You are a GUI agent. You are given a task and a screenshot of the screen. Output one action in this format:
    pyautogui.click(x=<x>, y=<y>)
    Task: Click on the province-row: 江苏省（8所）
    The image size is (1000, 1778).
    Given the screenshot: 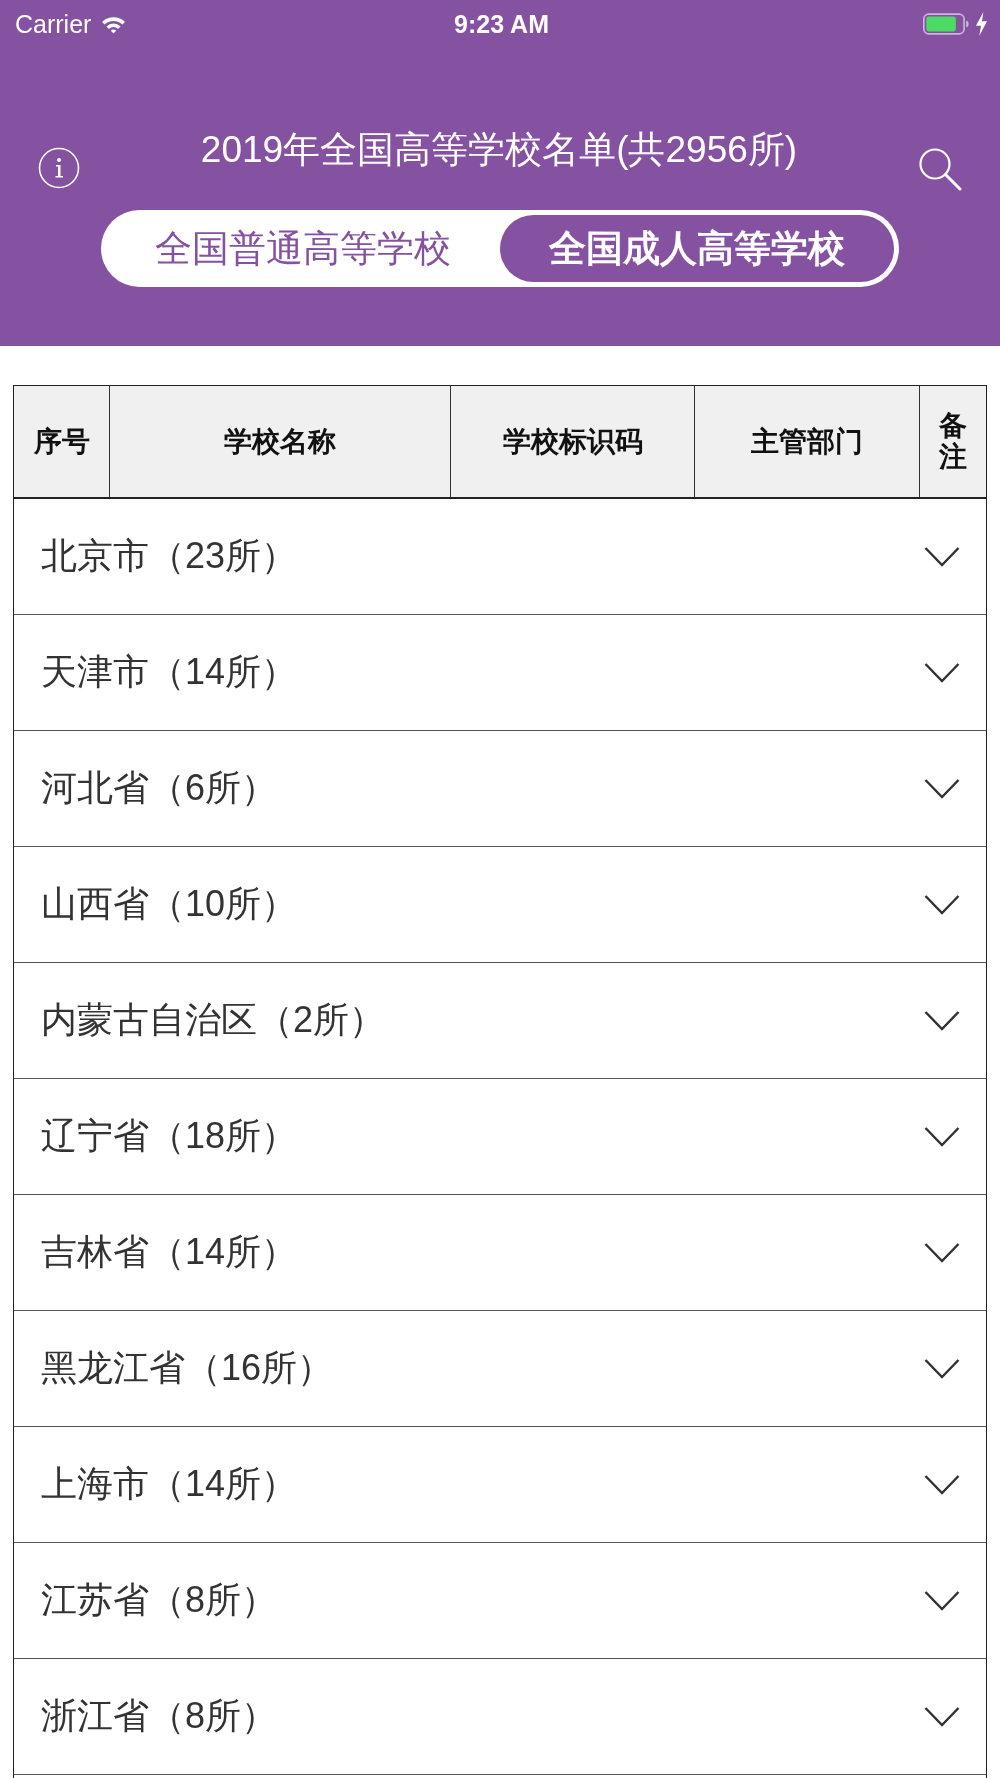 What is the action you would take?
    pyautogui.click(x=500, y=1601)
    